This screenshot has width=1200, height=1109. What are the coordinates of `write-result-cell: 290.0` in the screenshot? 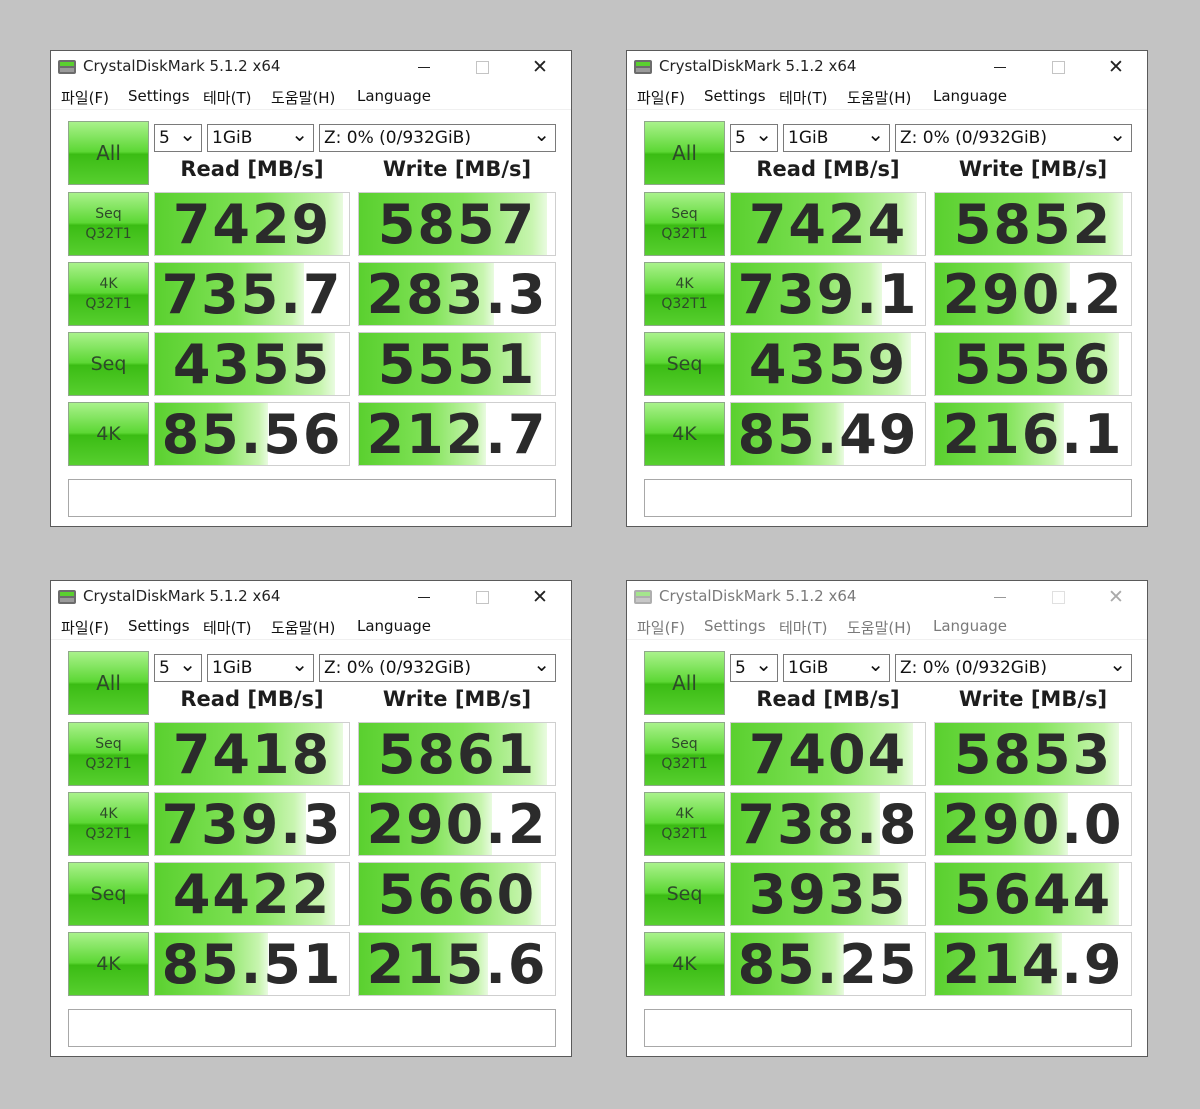 It's located at (1033, 824).